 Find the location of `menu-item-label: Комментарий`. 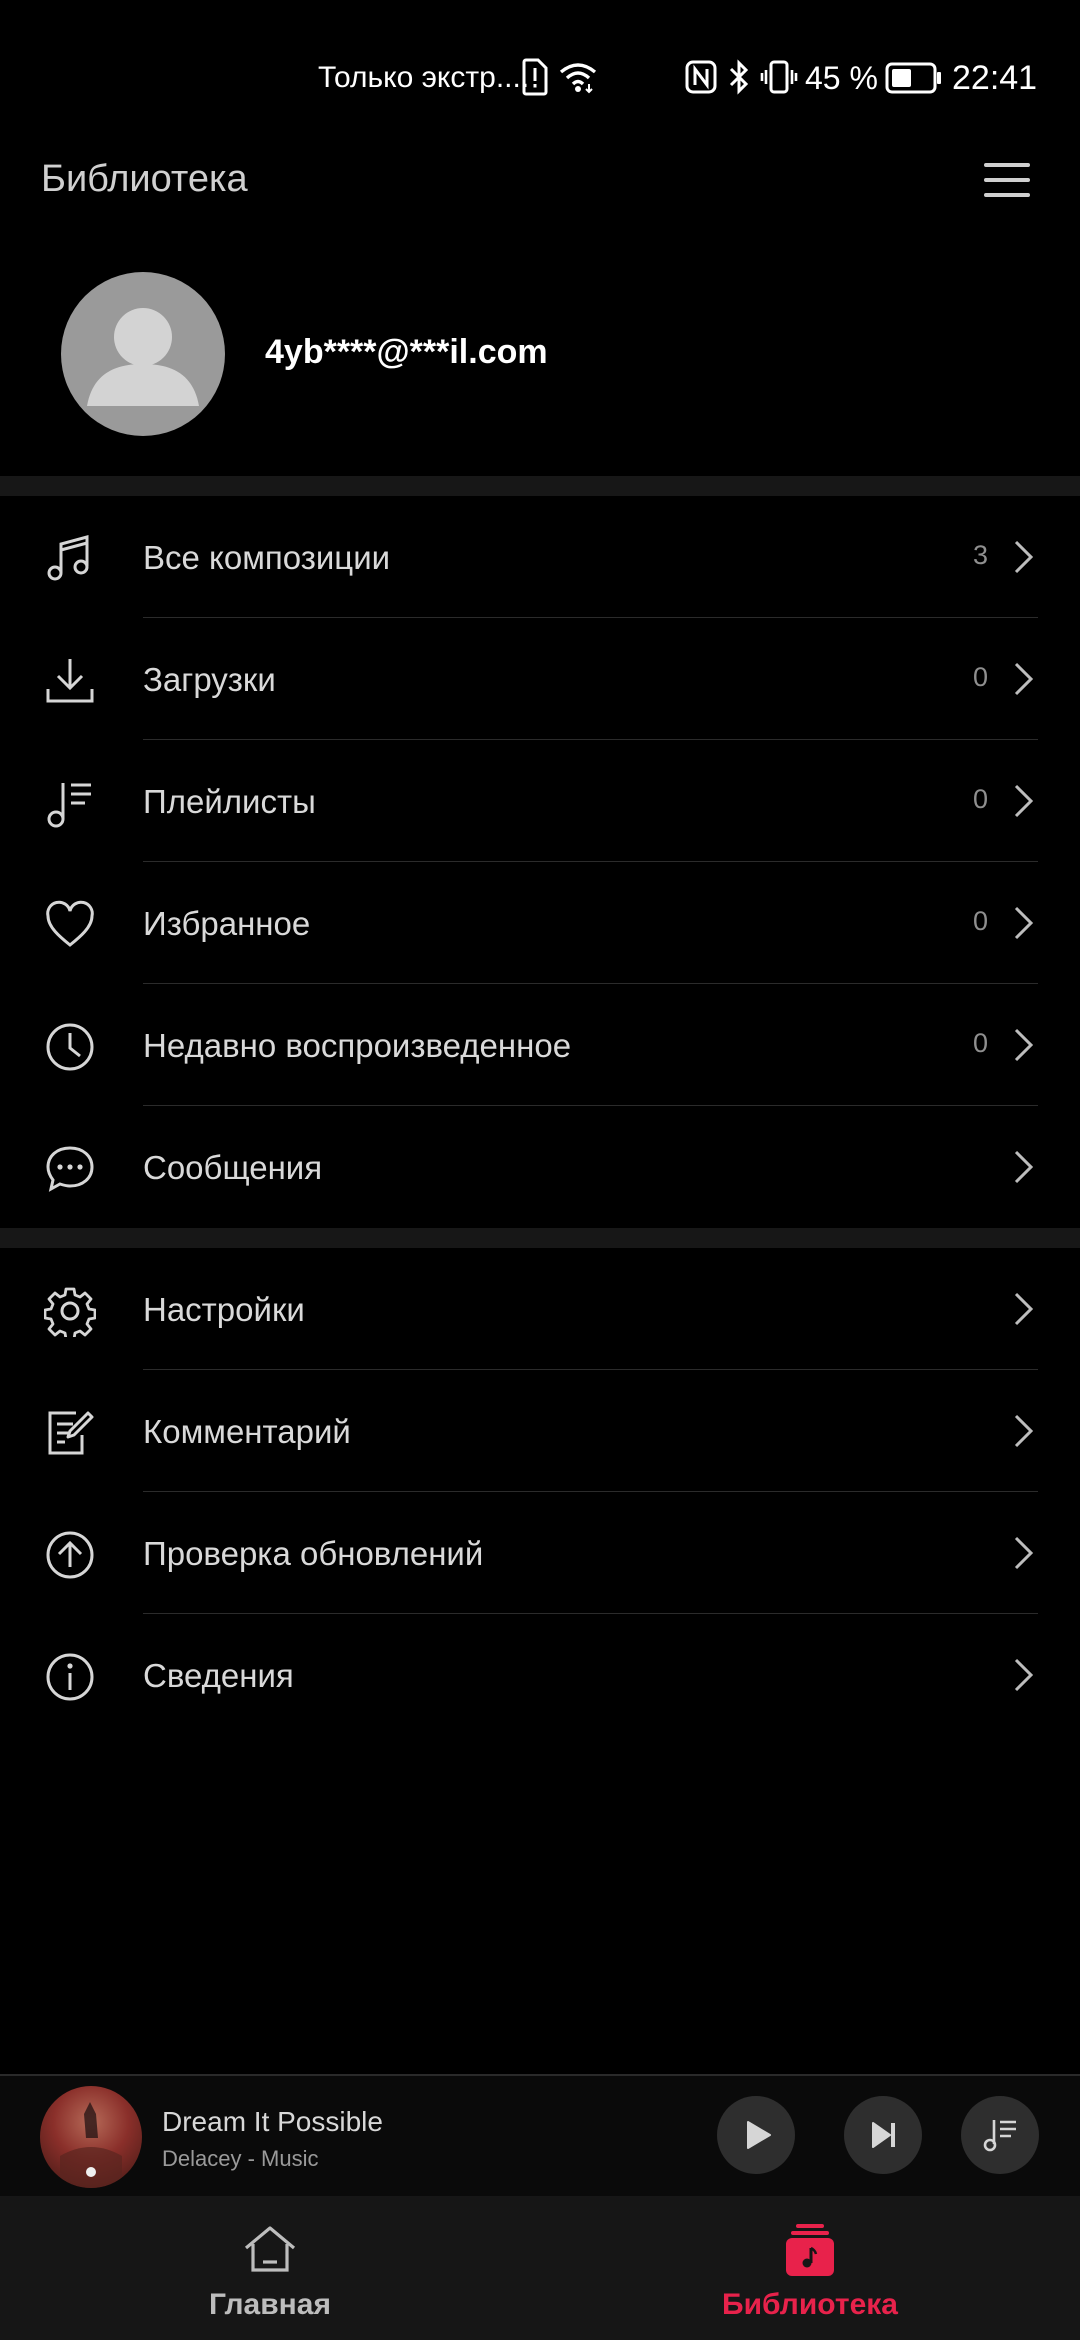

menu-item-label: Комментарий is located at coordinates (247, 1431).